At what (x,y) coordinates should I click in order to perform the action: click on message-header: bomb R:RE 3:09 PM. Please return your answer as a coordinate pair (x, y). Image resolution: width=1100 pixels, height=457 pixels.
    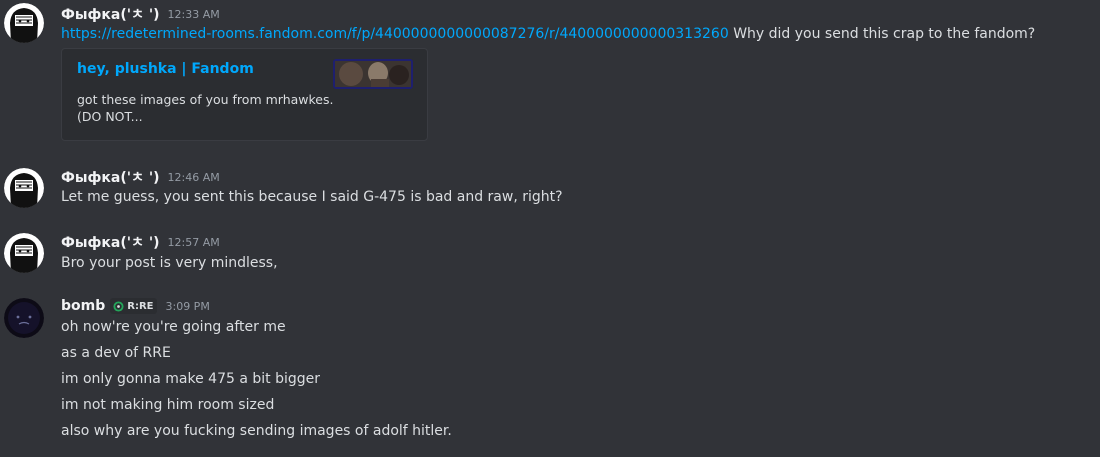
    Looking at the image, I should click on (135, 306).